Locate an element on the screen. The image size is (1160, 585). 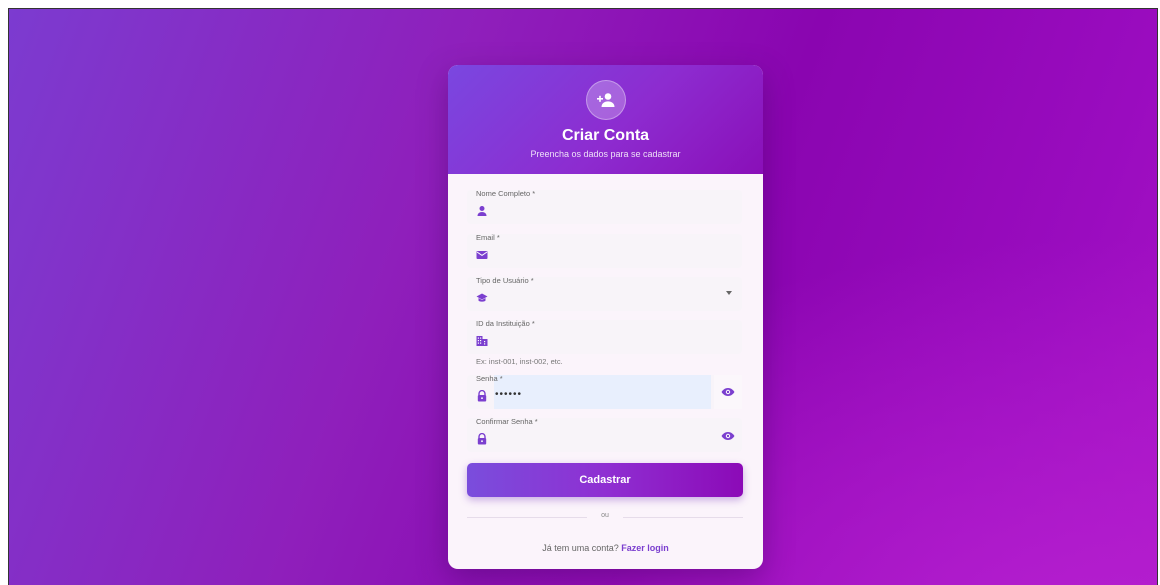
password-field: Senha * •••••• is located at coordinates (604, 391).